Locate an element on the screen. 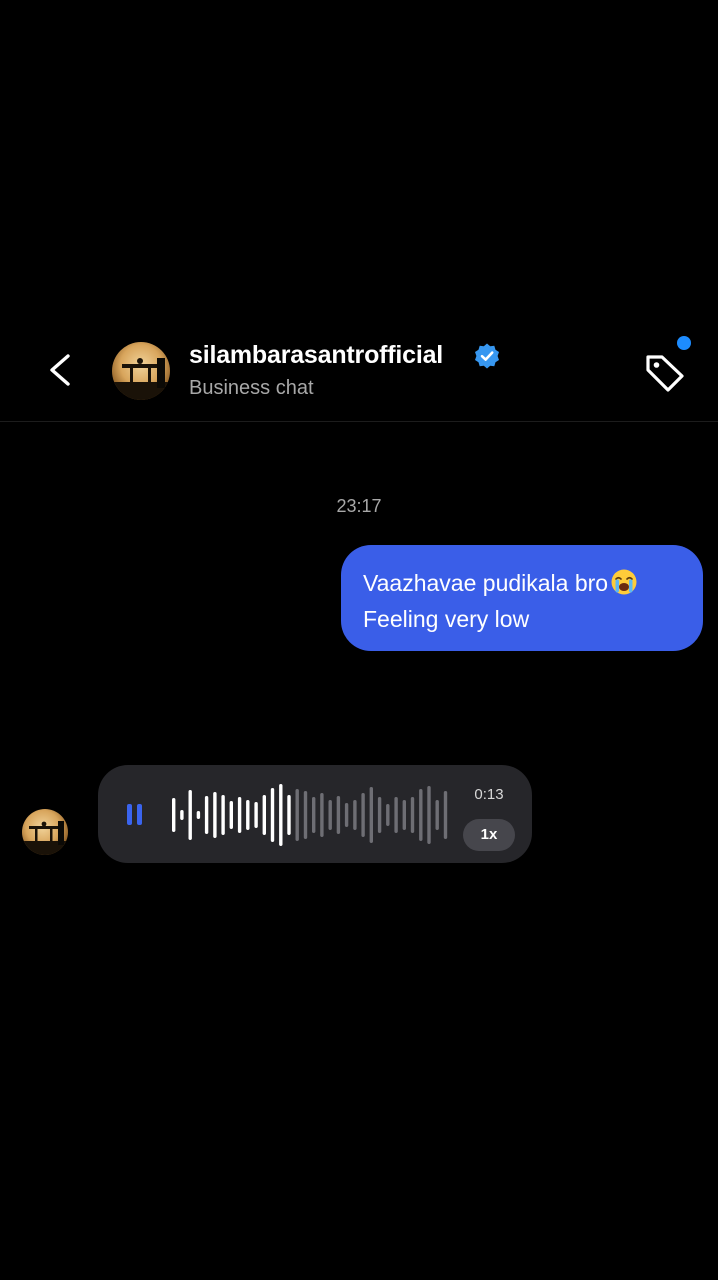 The image size is (718, 1280). message-line: Vaazhavae pudikala bro is located at coordinates (523, 583).